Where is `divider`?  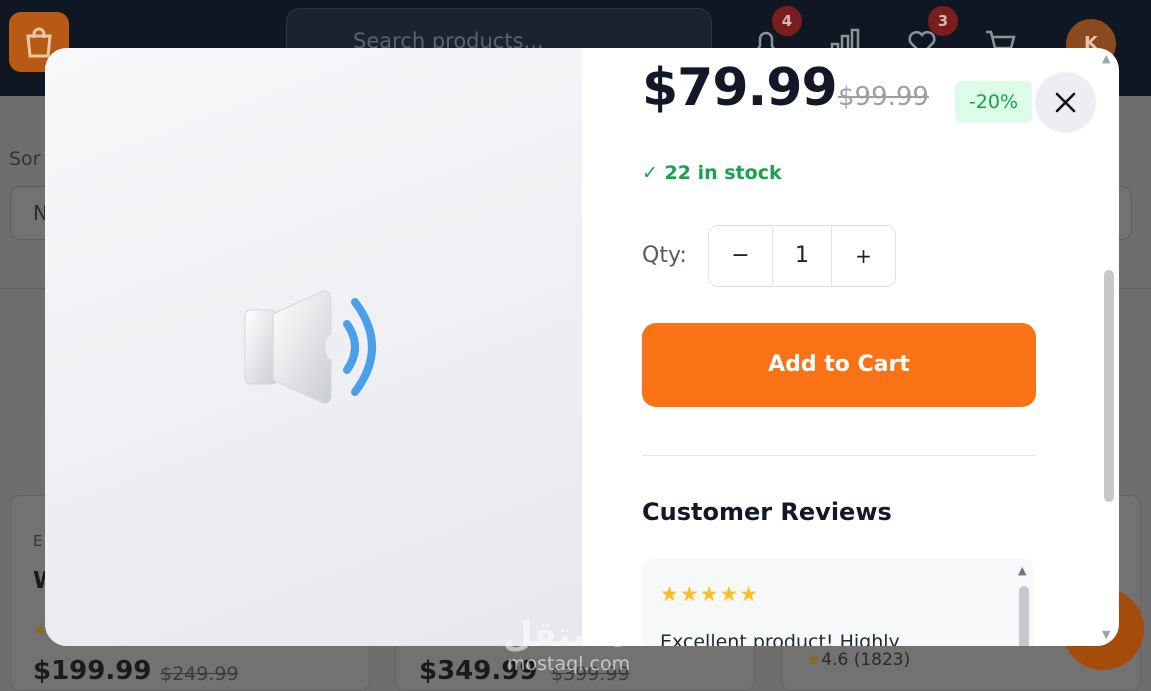 divider is located at coordinates (839, 455).